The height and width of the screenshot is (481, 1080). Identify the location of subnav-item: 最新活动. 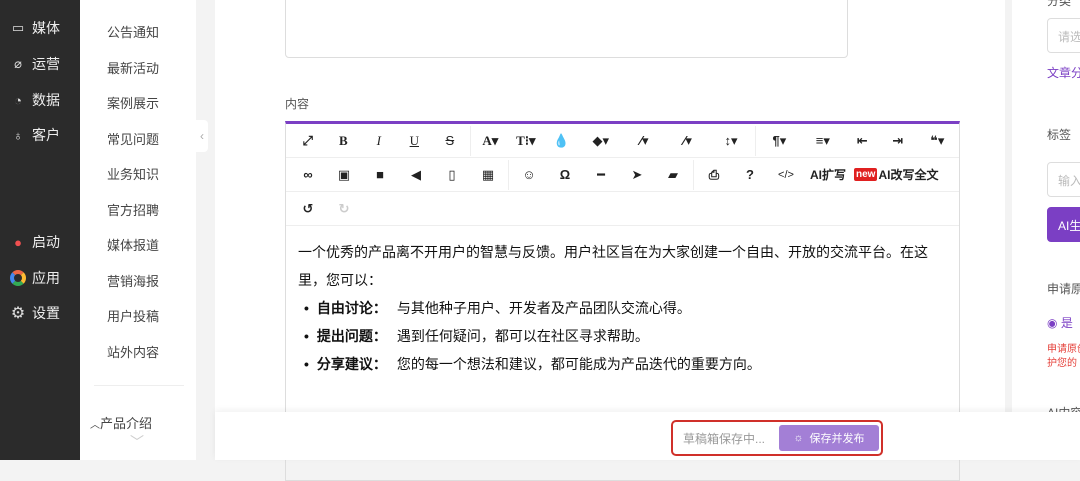
(133, 67).